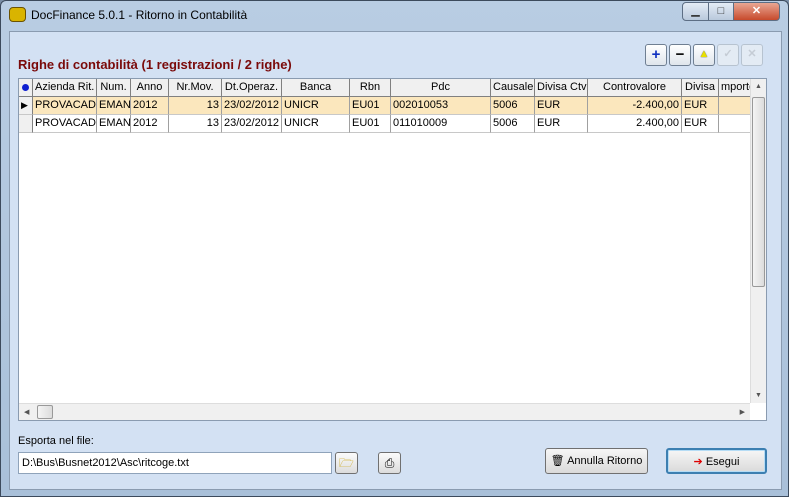  Describe the element at coordinates (441, 124) in the screenshot. I see `table-cell: 011010009` at that location.